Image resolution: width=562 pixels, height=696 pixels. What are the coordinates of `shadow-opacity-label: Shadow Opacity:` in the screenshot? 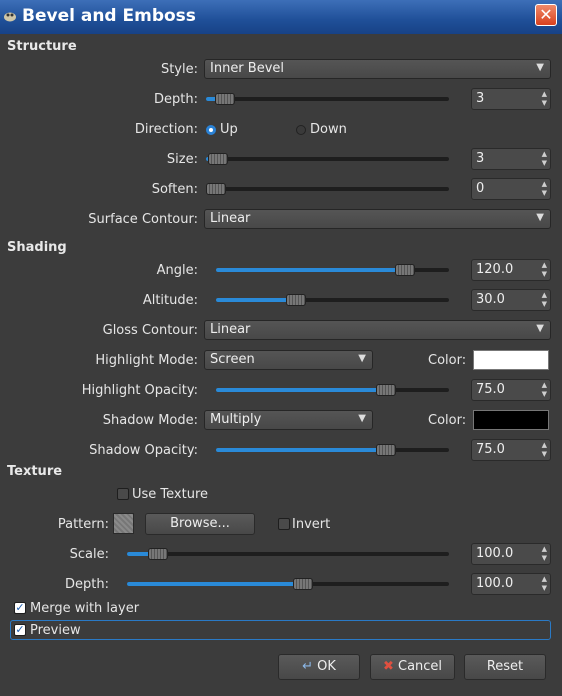 It's located at (143, 450).